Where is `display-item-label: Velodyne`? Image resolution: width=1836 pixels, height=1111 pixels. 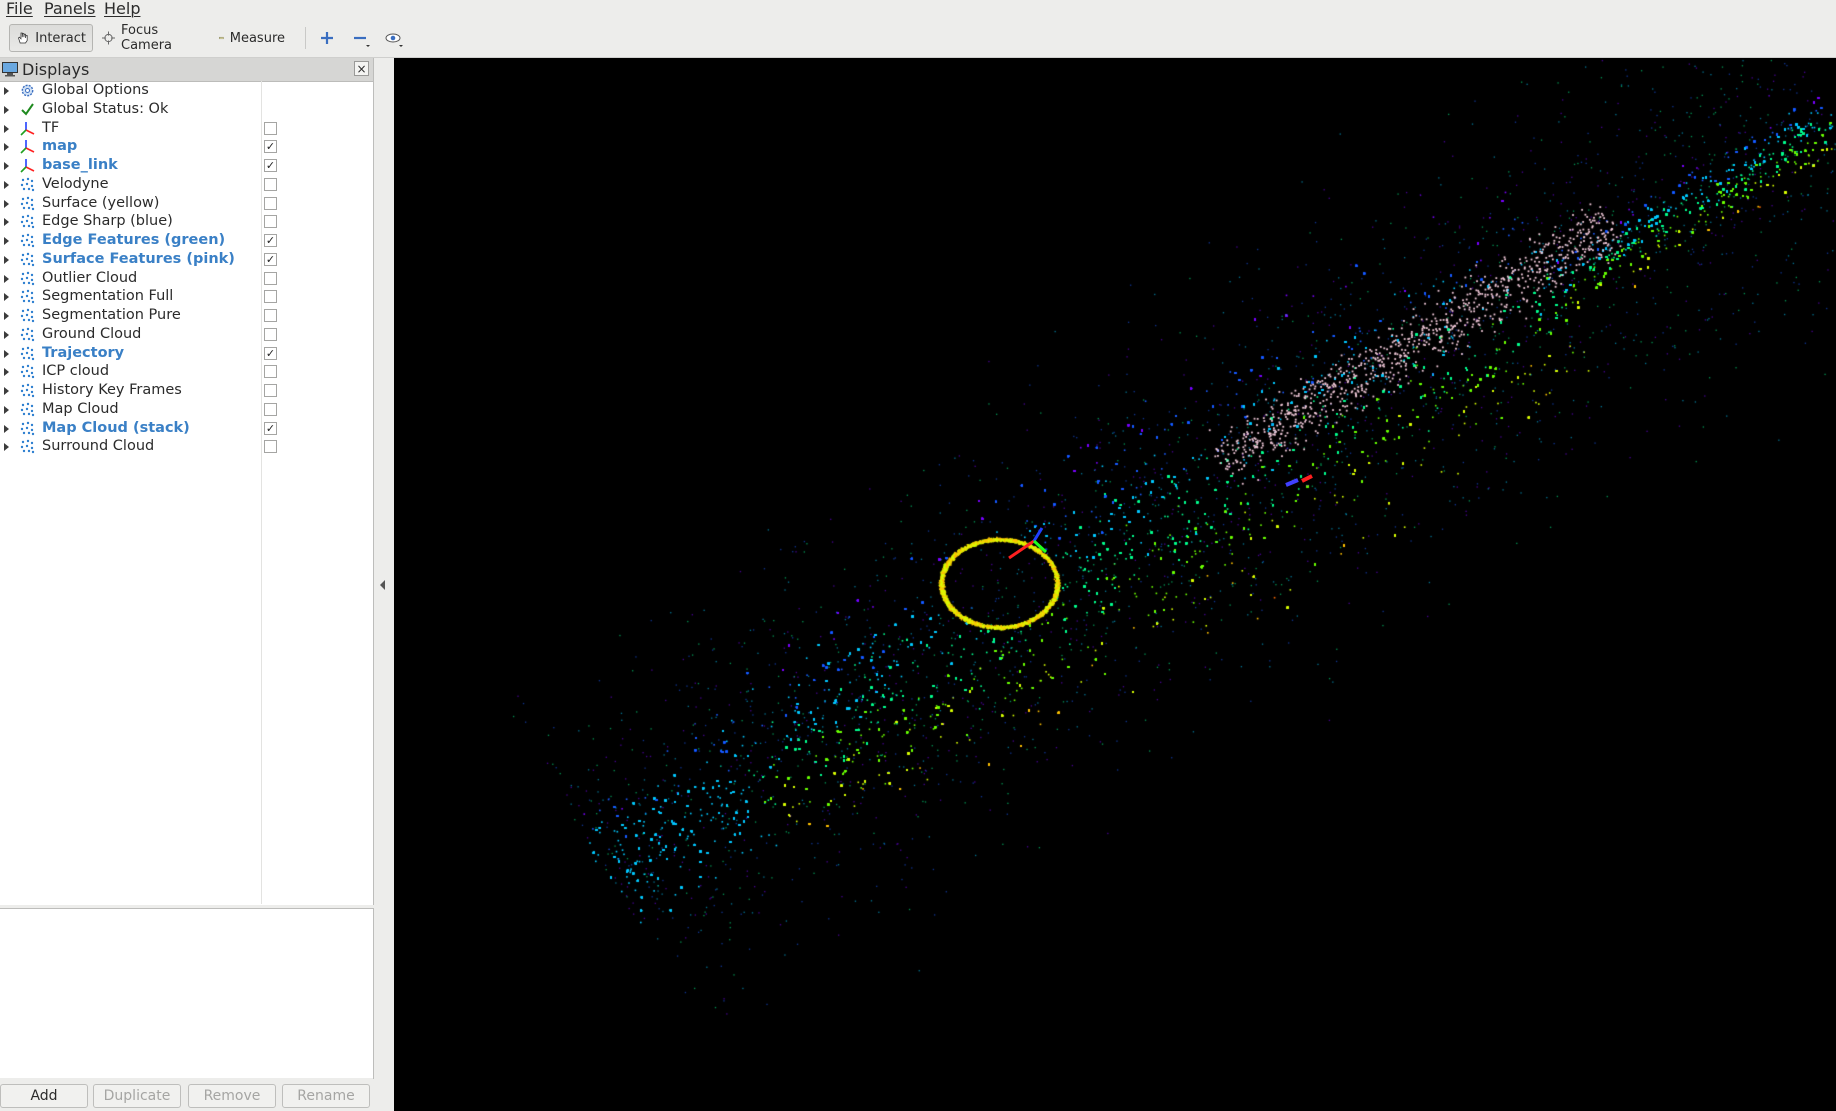
display-item-label: Velodyne is located at coordinates (75, 183).